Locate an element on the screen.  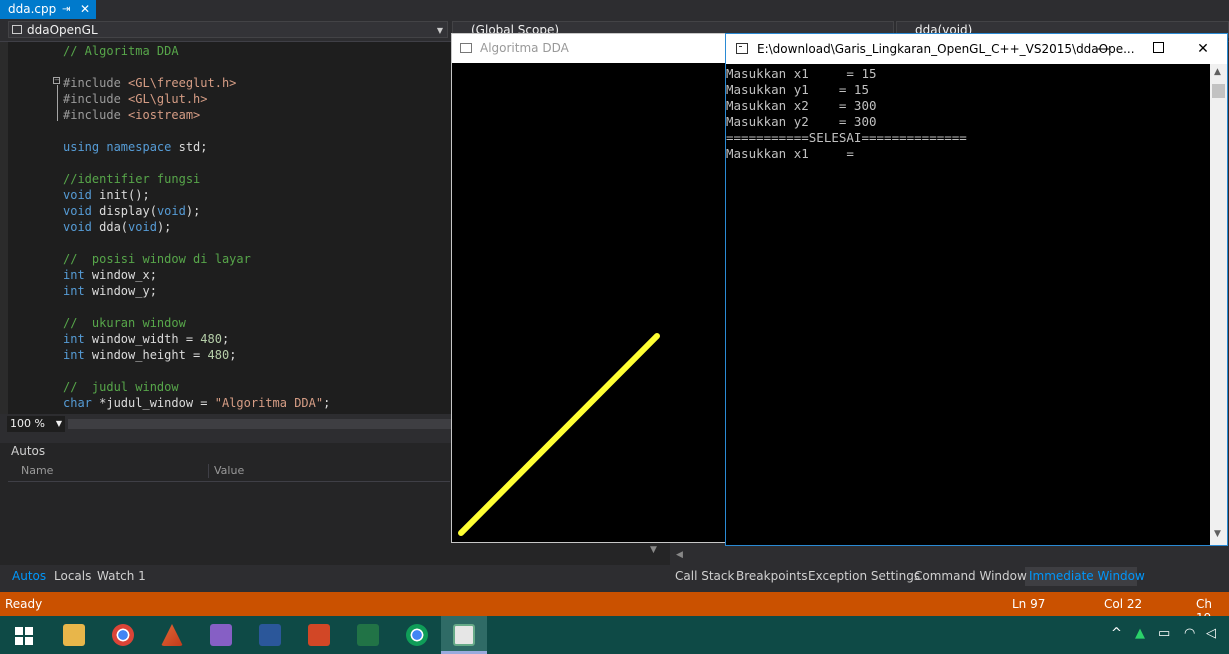
scroll-thumb is located at coordinates (1218, 91).